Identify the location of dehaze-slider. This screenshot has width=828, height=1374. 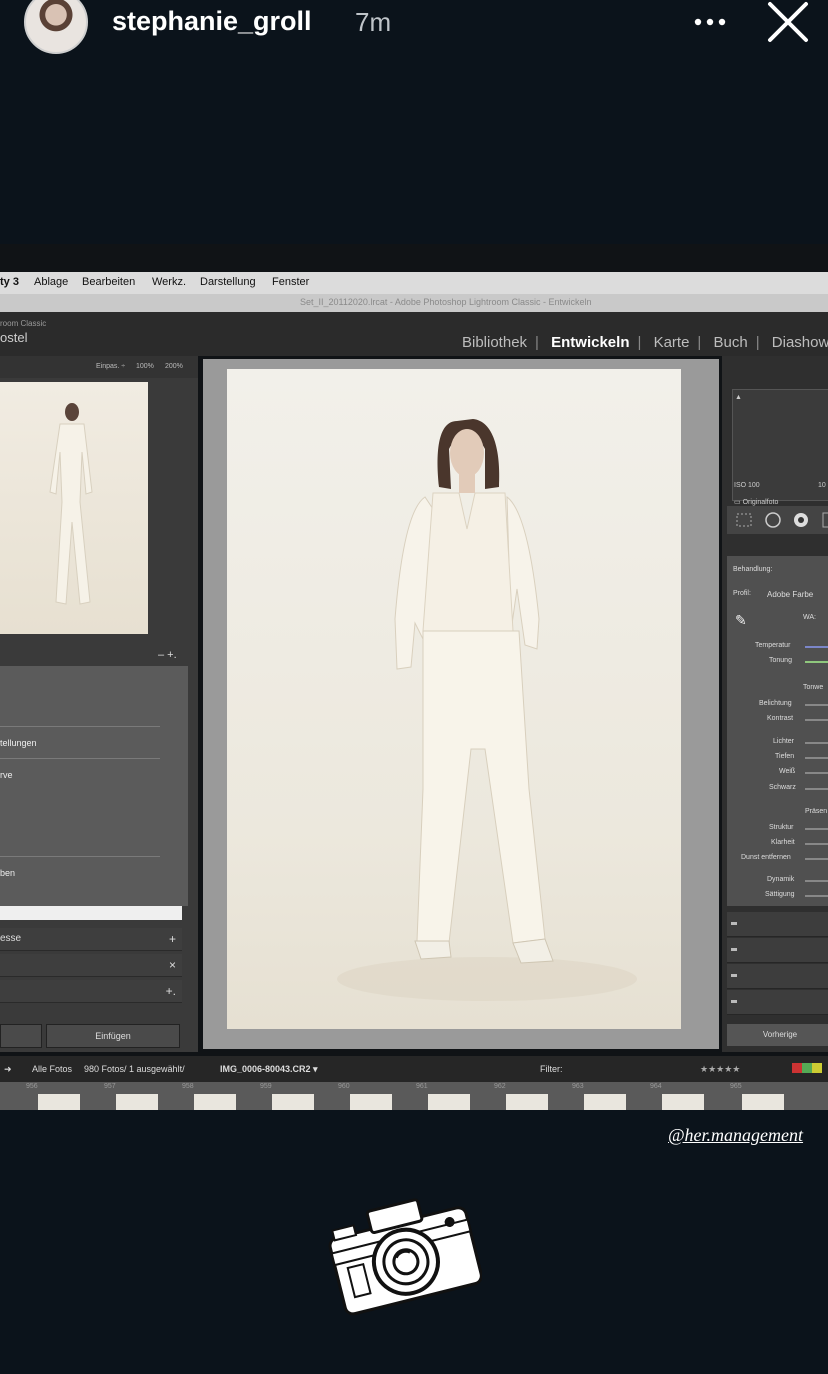
(816, 859).